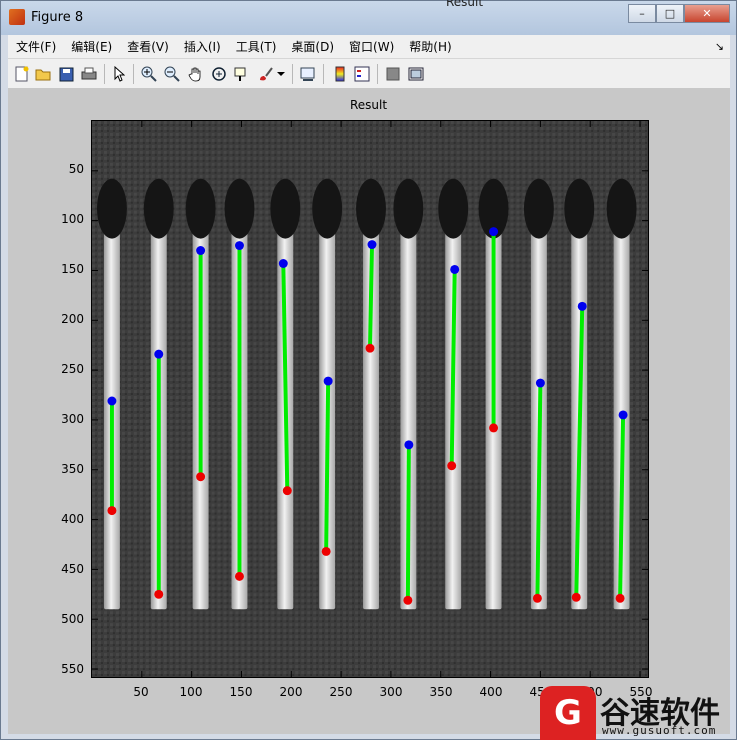 The width and height of the screenshot is (737, 740). Describe the element at coordinates (369, 105) in the screenshot. I see `axes-title: Result` at that location.